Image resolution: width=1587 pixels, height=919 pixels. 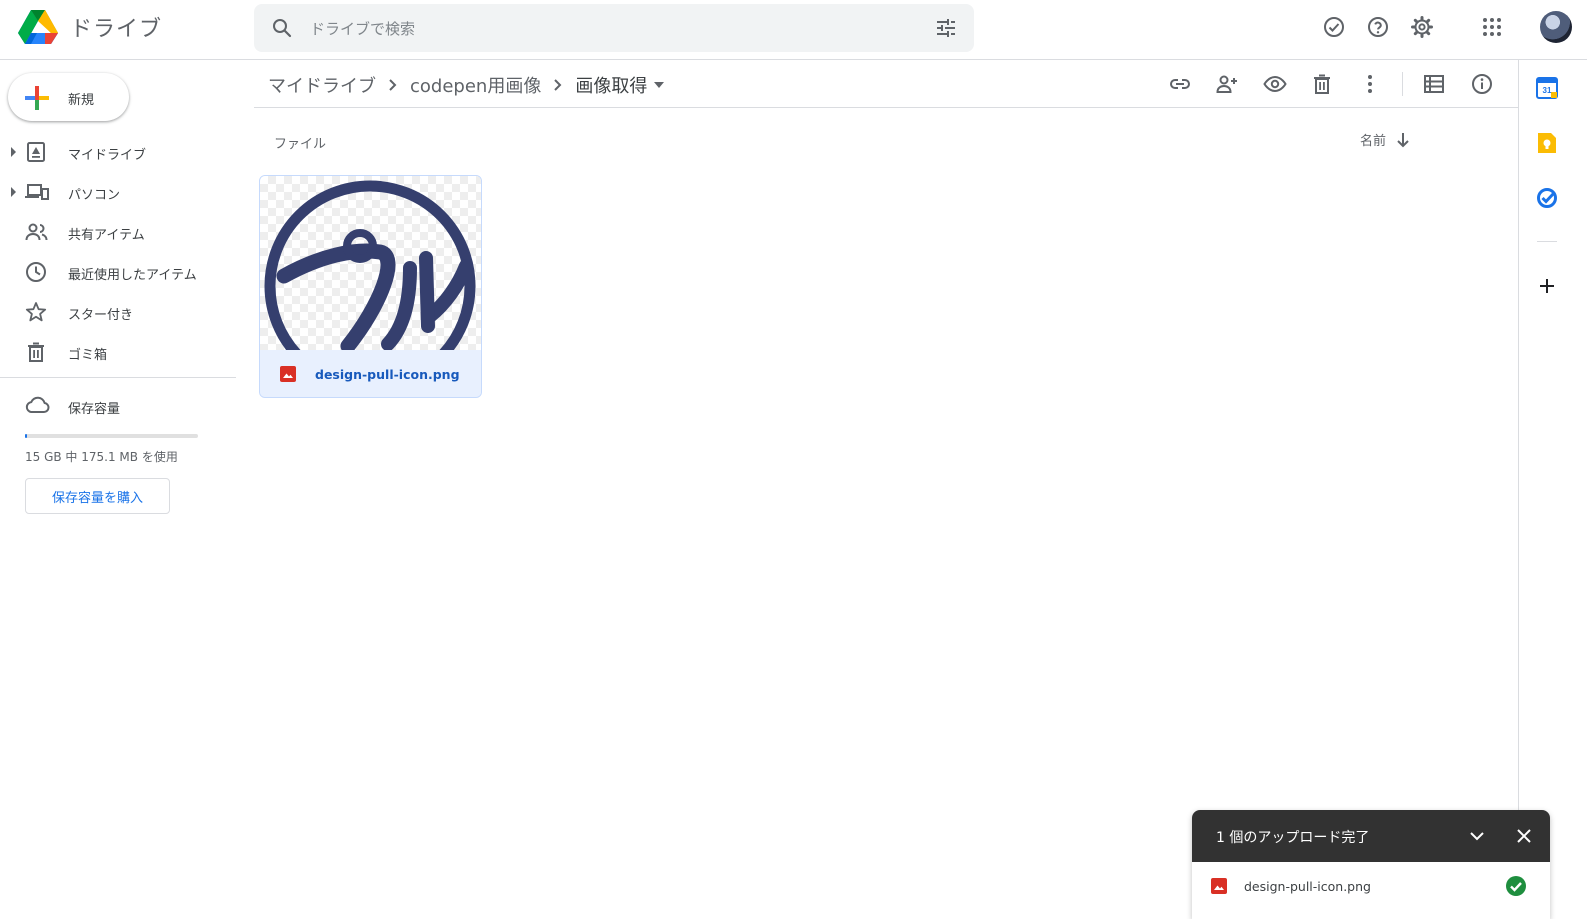 I want to click on share-icon, so click(x=1227, y=84).